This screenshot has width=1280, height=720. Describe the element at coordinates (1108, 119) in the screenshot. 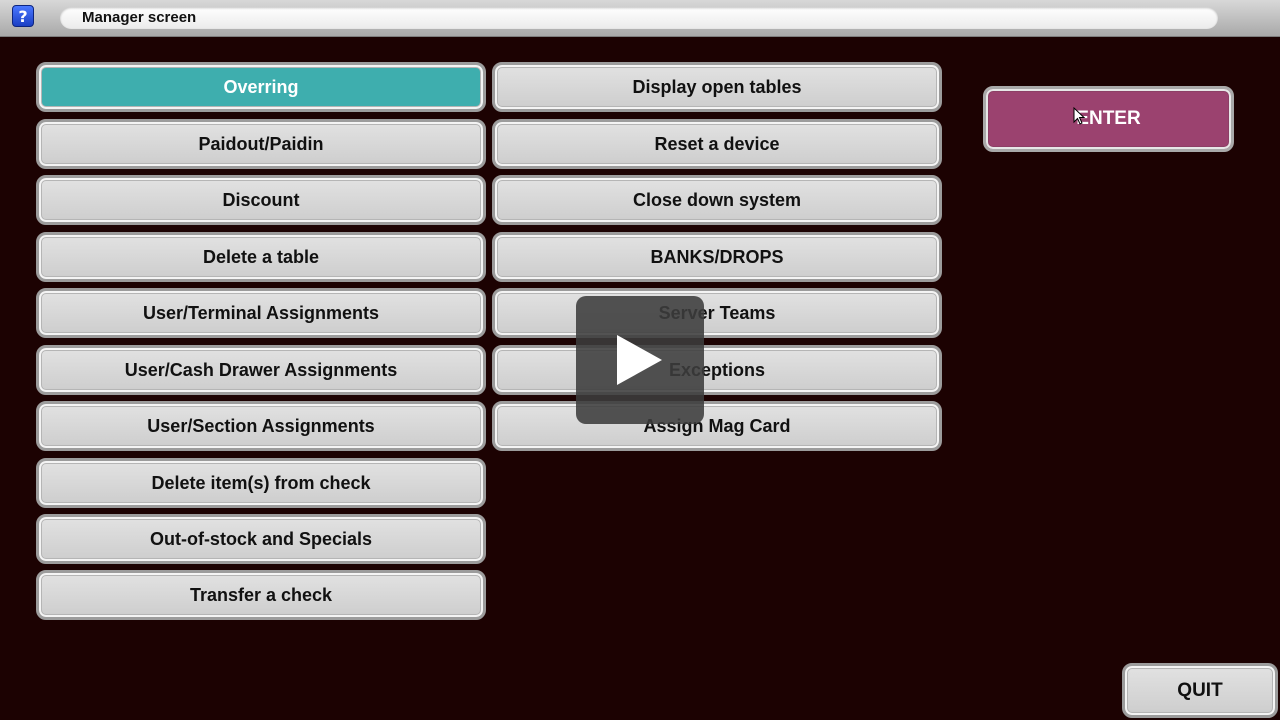

I see `enter-button: ENTER` at that location.